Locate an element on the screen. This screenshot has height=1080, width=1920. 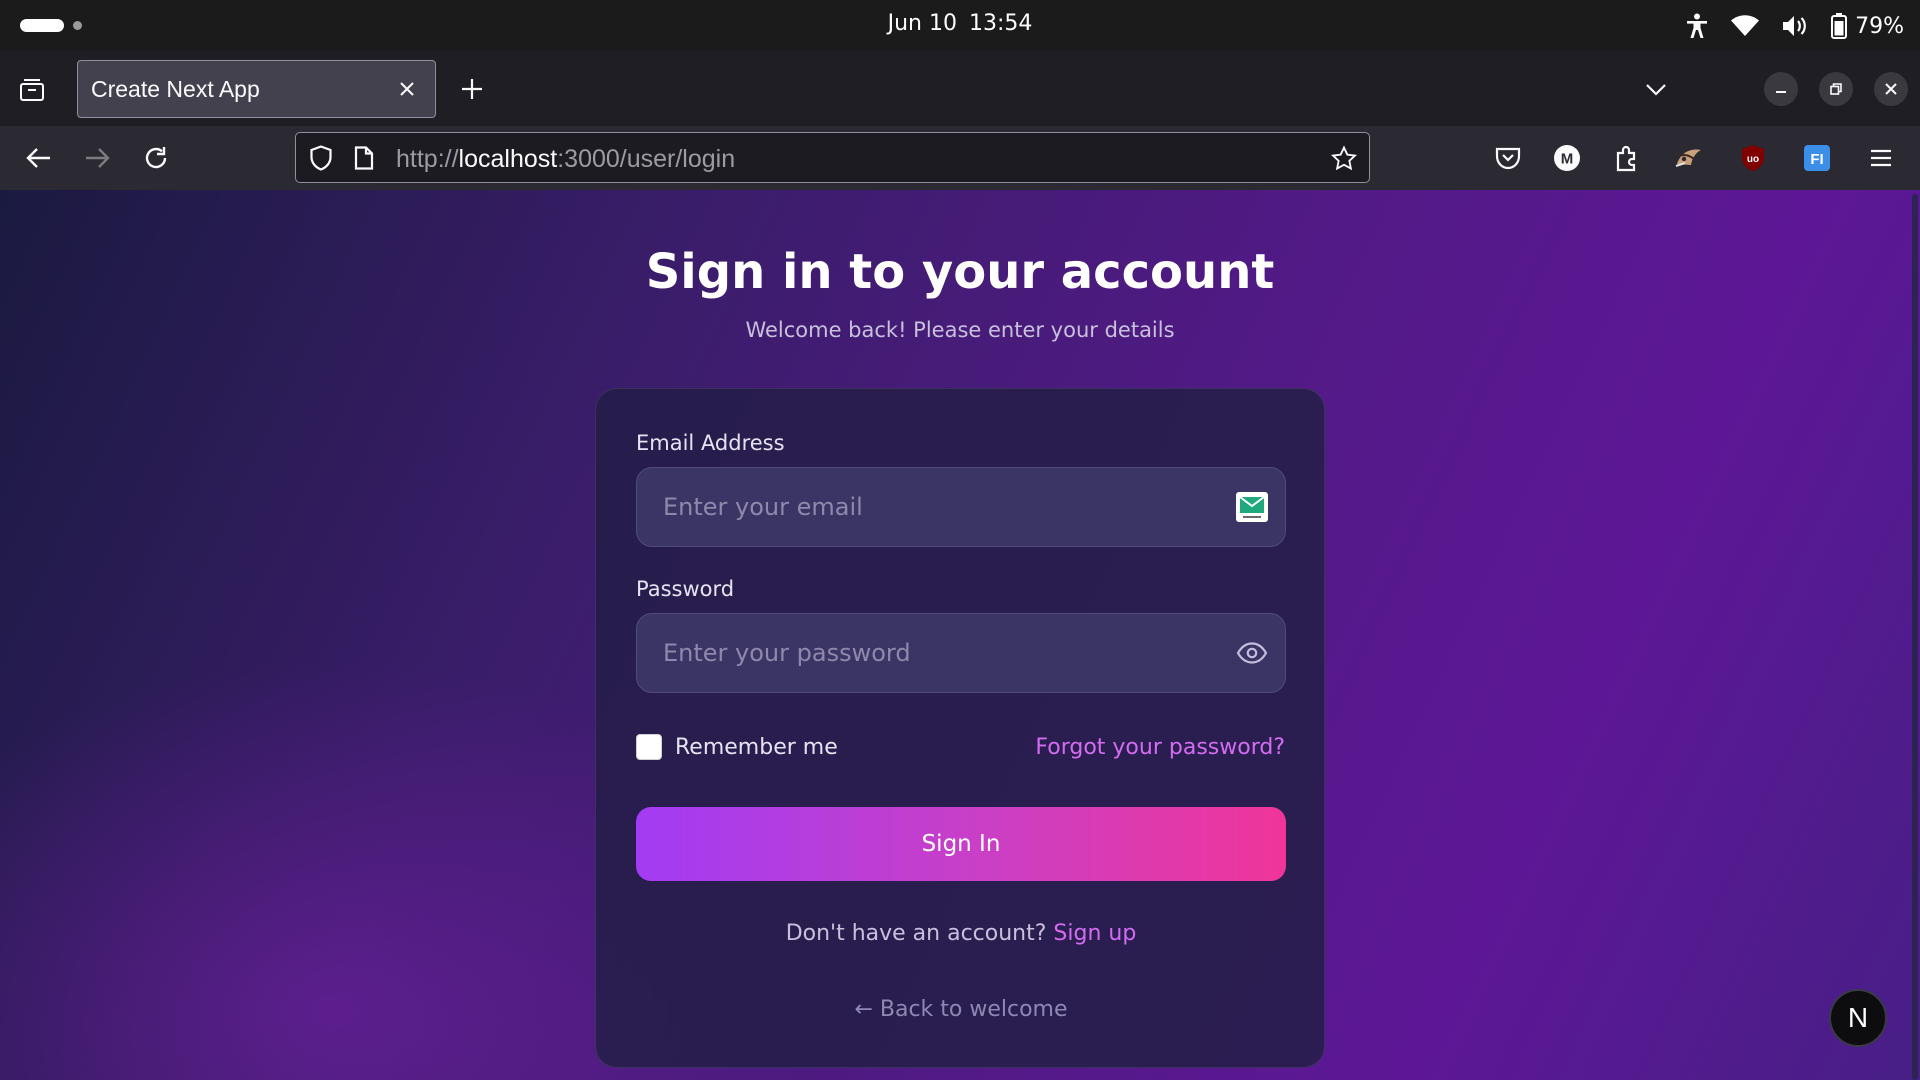
password-input is located at coordinates (917, 653).